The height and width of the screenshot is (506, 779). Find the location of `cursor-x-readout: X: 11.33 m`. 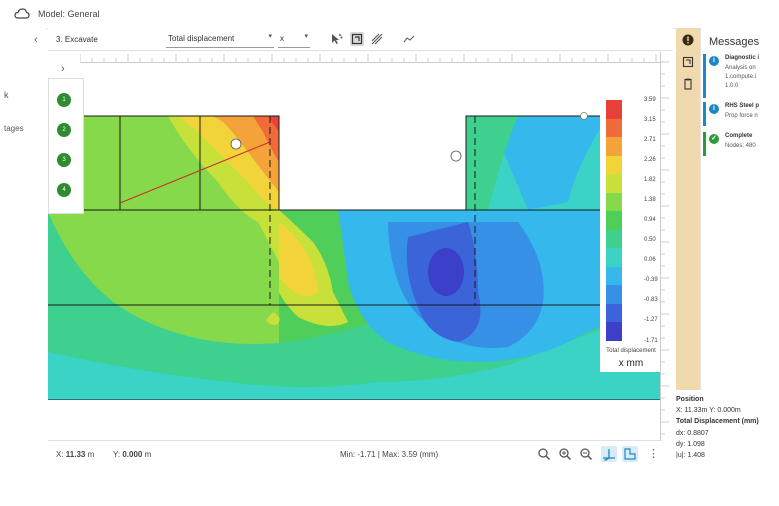

cursor-x-readout: X: 11.33 m is located at coordinates (75, 454).